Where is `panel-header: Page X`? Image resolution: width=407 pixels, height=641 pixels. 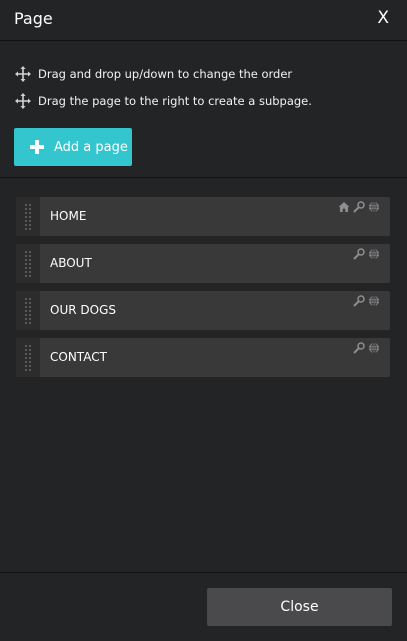 panel-header: Page X is located at coordinates (203, 20).